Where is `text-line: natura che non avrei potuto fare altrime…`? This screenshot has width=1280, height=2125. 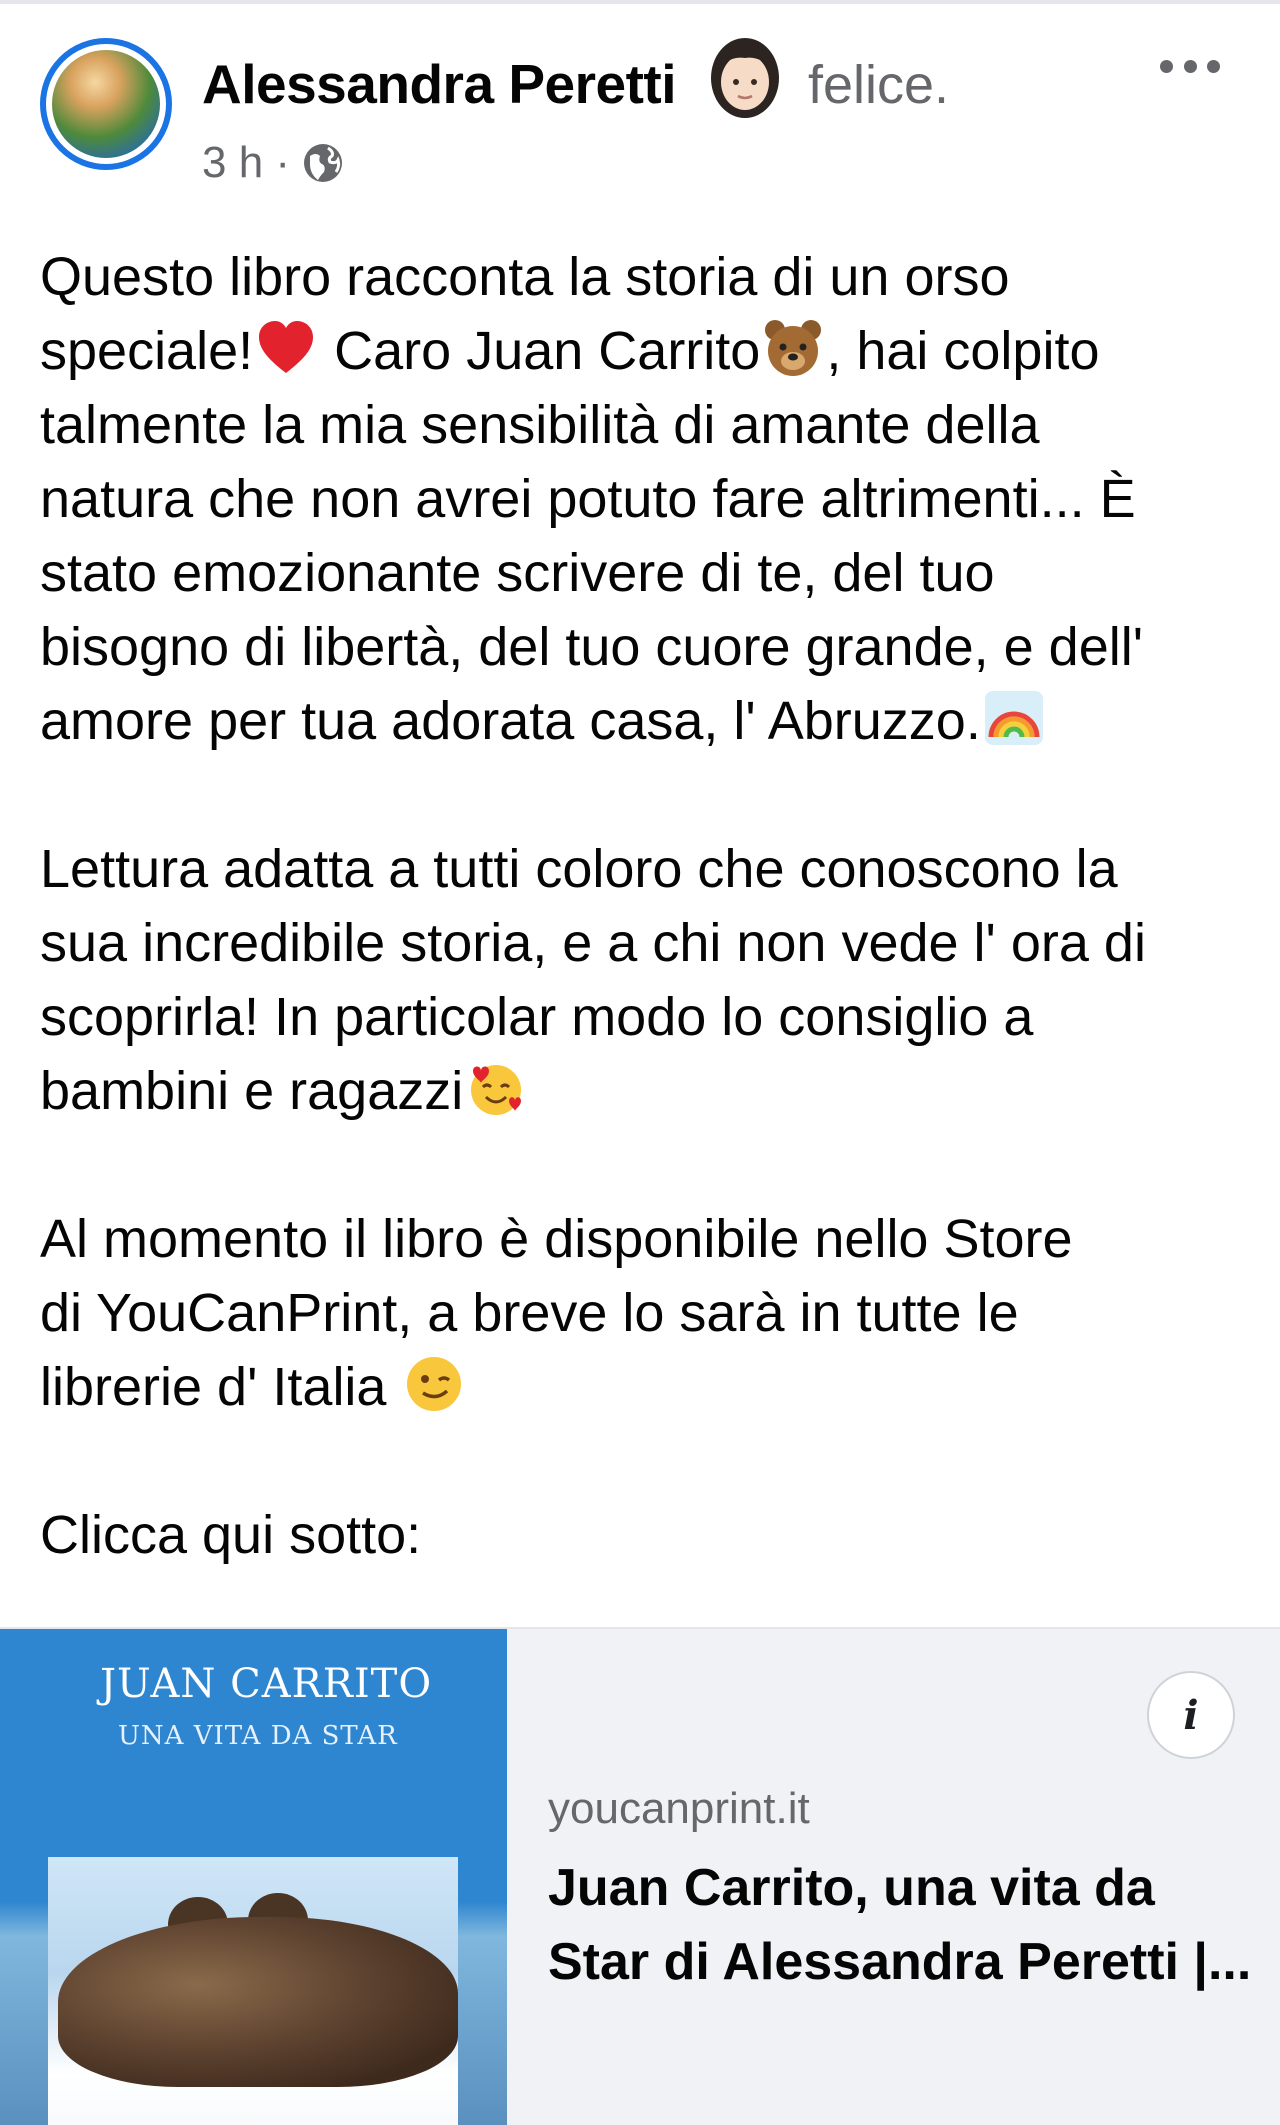
text-line: natura che non avrei potuto fare altrime… is located at coordinates (588, 499).